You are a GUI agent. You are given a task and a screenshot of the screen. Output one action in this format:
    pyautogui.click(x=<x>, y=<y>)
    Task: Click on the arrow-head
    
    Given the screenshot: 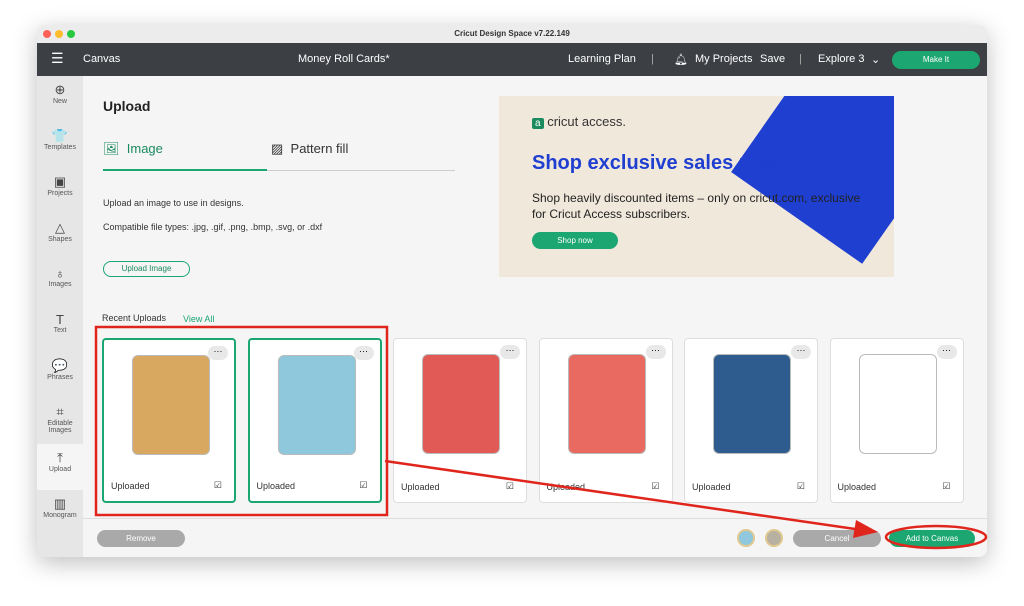 What is the action you would take?
    pyautogui.click(x=865, y=529)
    